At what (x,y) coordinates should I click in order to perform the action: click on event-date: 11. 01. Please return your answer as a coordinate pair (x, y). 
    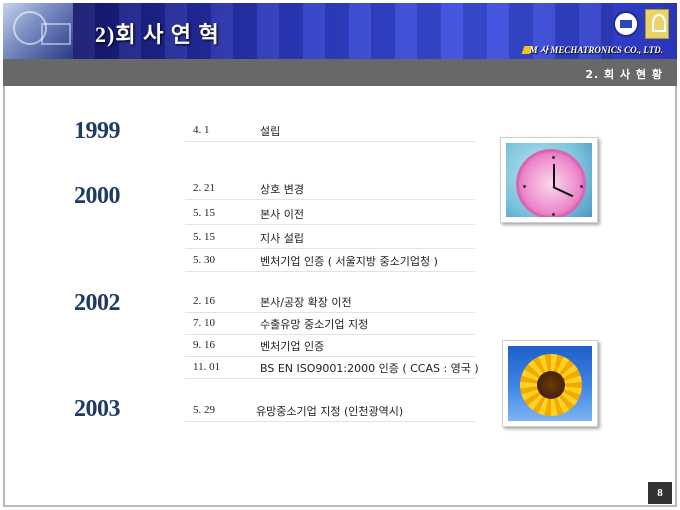
    Looking at the image, I should click on (207, 367).